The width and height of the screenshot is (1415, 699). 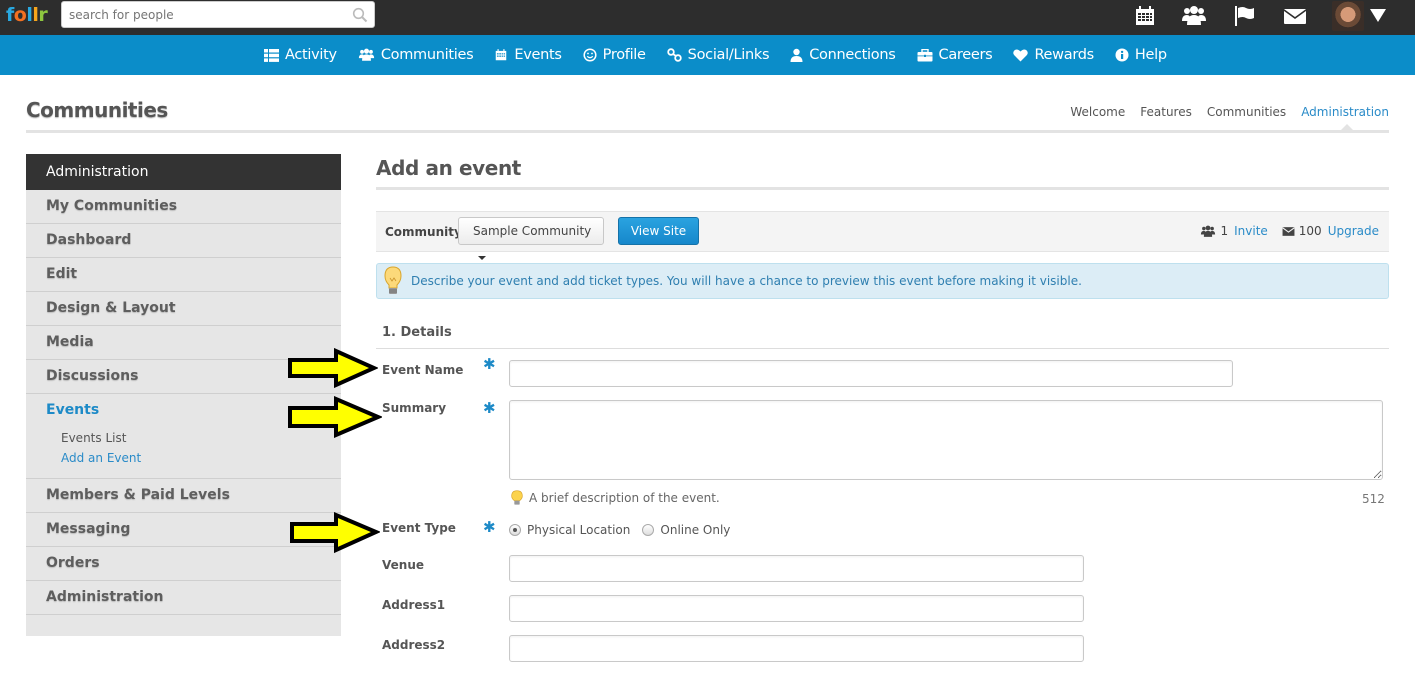 What do you see at coordinates (674, 55) in the screenshot?
I see `link-icon` at bounding box center [674, 55].